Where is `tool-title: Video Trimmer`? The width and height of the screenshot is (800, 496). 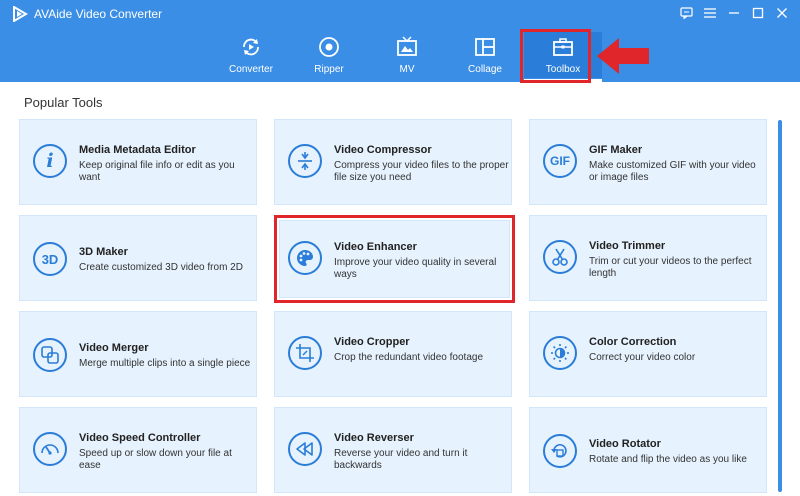 tool-title: Video Trimmer is located at coordinates (627, 246).